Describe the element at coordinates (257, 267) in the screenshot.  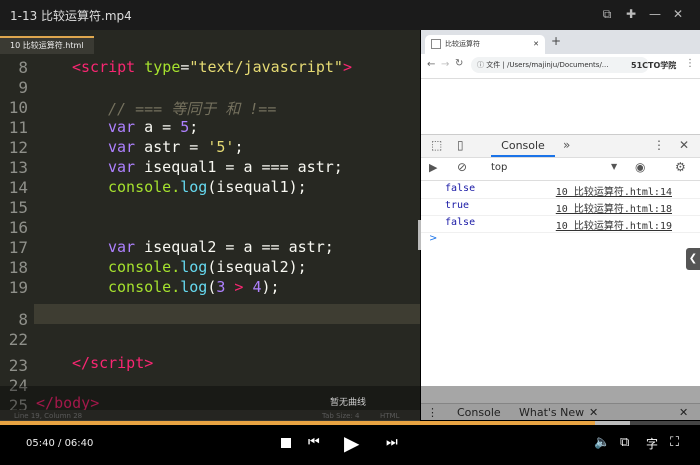
I see `code-token: (isequal2);` at that location.